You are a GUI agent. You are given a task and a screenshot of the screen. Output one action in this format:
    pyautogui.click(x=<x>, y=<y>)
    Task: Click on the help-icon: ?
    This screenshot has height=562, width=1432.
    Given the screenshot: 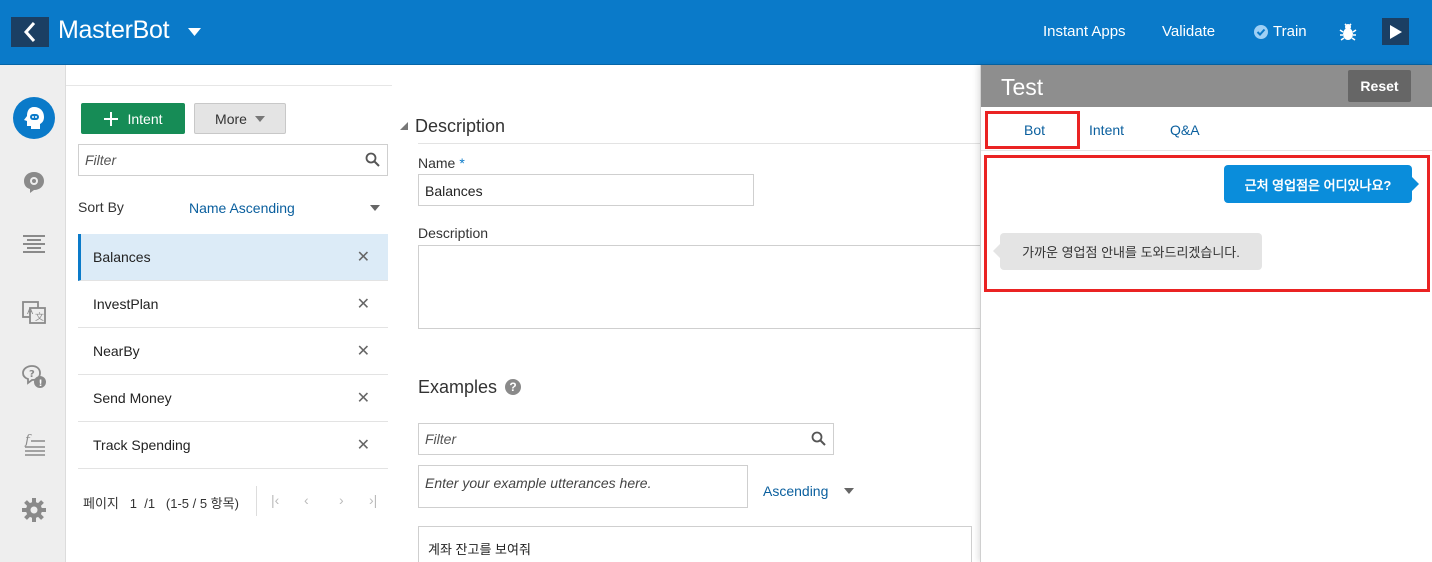 What is the action you would take?
    pyautogui.click(x=513, y=387)
    